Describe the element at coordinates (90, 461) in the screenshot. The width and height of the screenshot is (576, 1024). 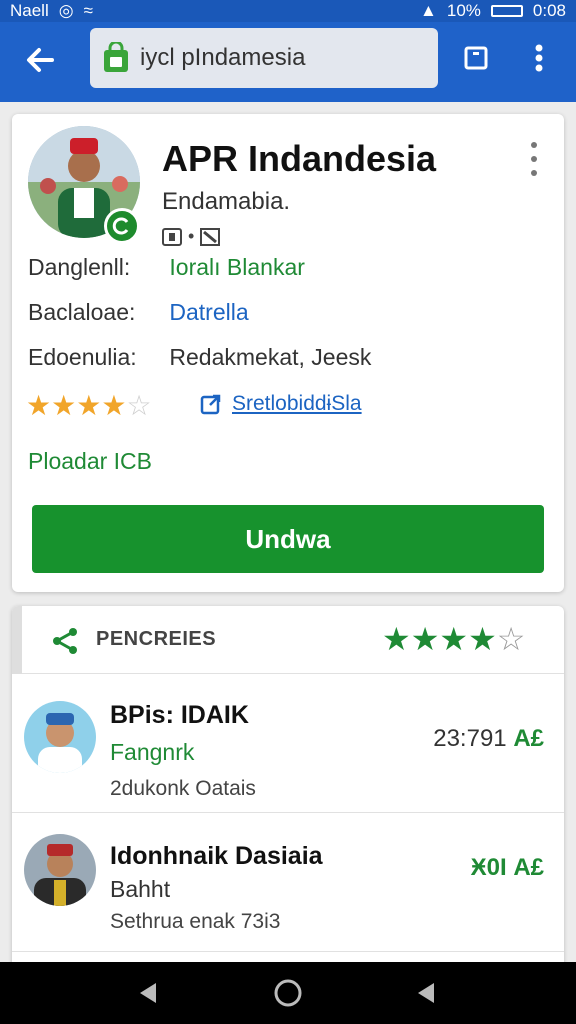
I see `download-size-label: Ploadar ICB` at that location.